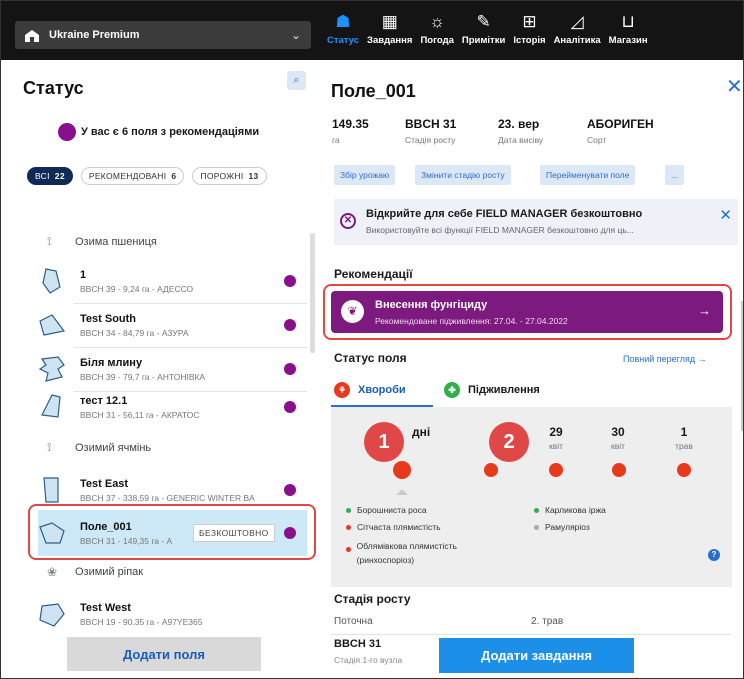 Image resolution: width=744 pixels, height=679 pixels. What do you see at coordinates (350, 131) in the screenshot?
I see `stat-area: 149.35 га` at bounding box center [350, 131].